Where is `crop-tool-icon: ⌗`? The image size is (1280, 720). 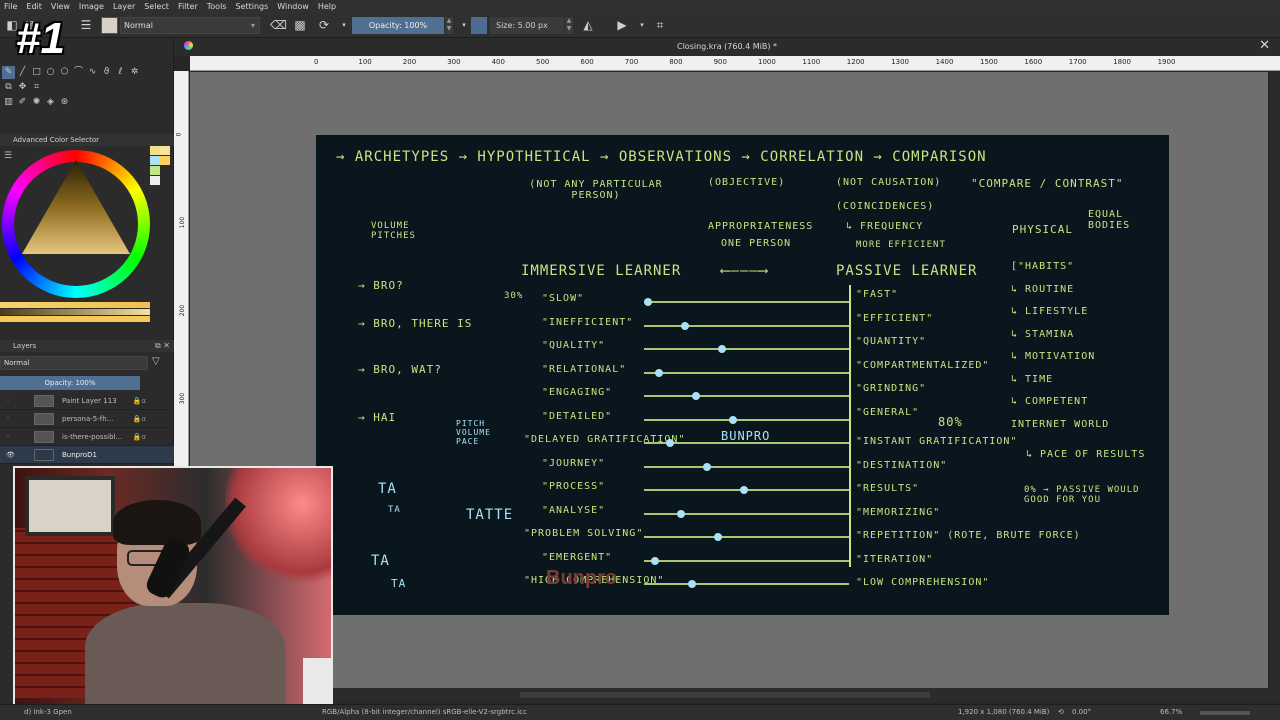 crop-tool-icon: ⌗ is located at coordinates (36, 87).